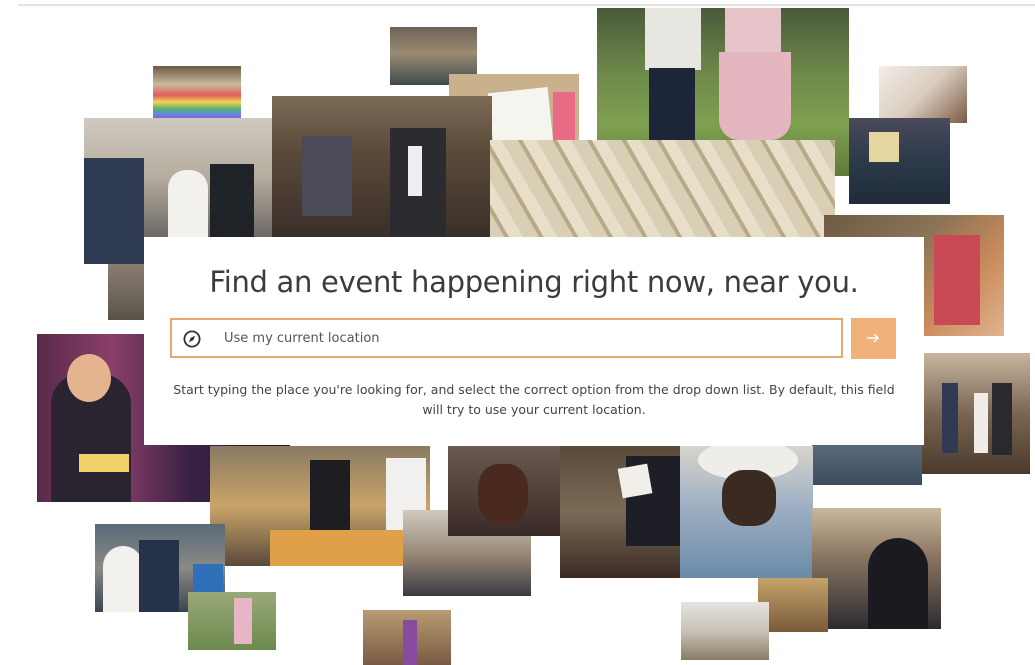 This screenshot has height=665, width=1035. I want to click on photo-lady-in-hat, so click(746, 512).